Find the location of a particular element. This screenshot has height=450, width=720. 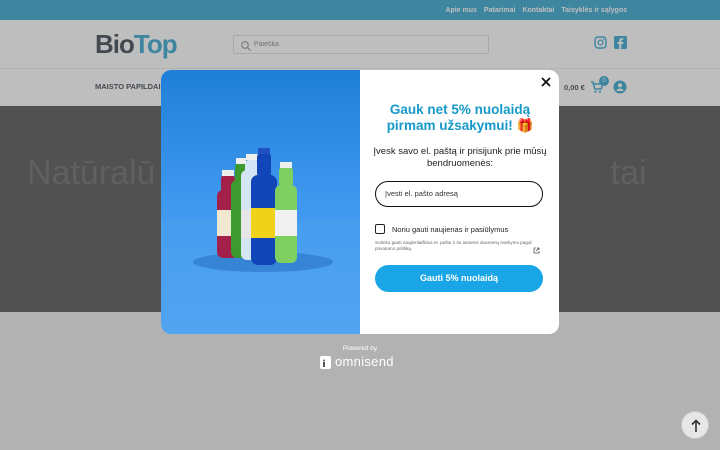

omnisend-brand: omnisend is located at coordinates (357, 361).